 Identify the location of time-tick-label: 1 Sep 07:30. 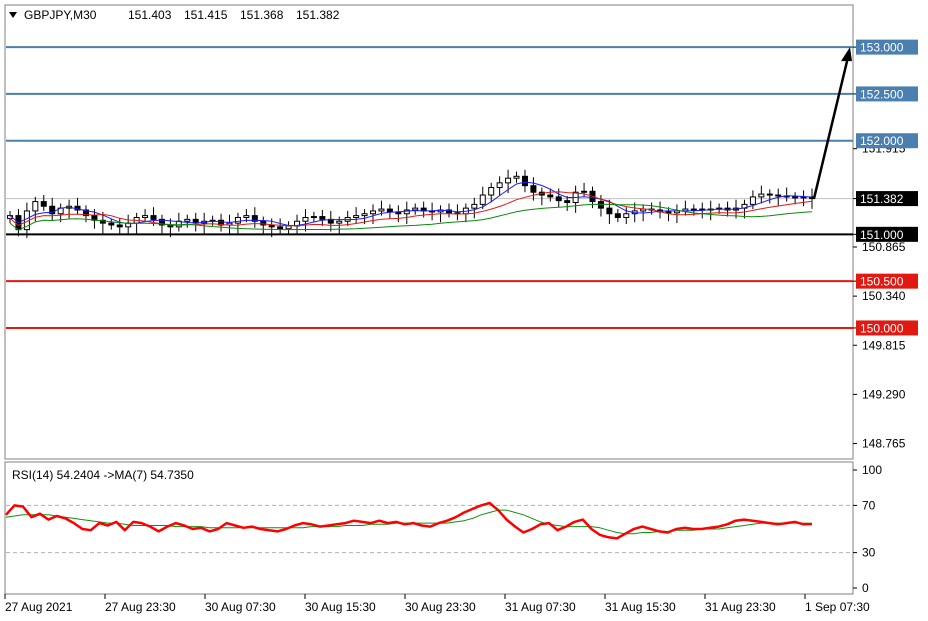
(837, 607).